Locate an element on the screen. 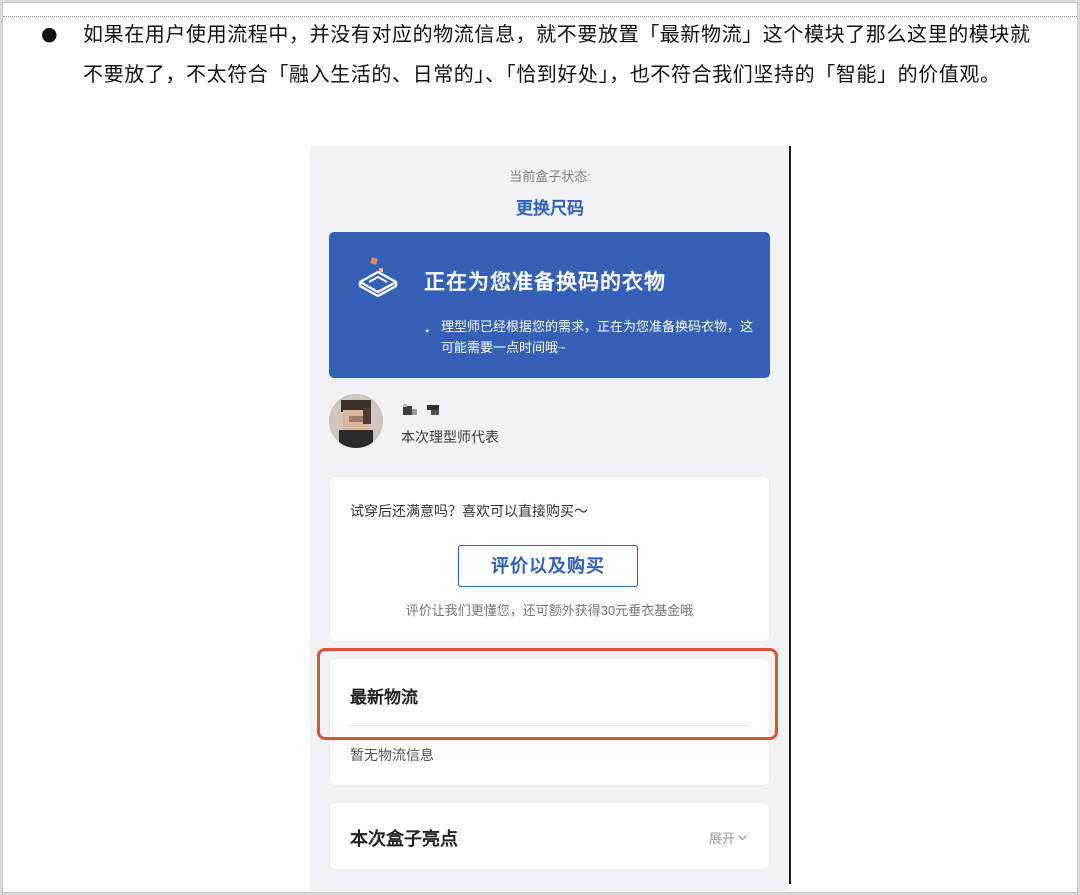 This screenshot has width=1080, height=895. purchase-prompt: 试穿后还满意吗？喜欢可以直接购买～ is located at coordinates (469, 512).